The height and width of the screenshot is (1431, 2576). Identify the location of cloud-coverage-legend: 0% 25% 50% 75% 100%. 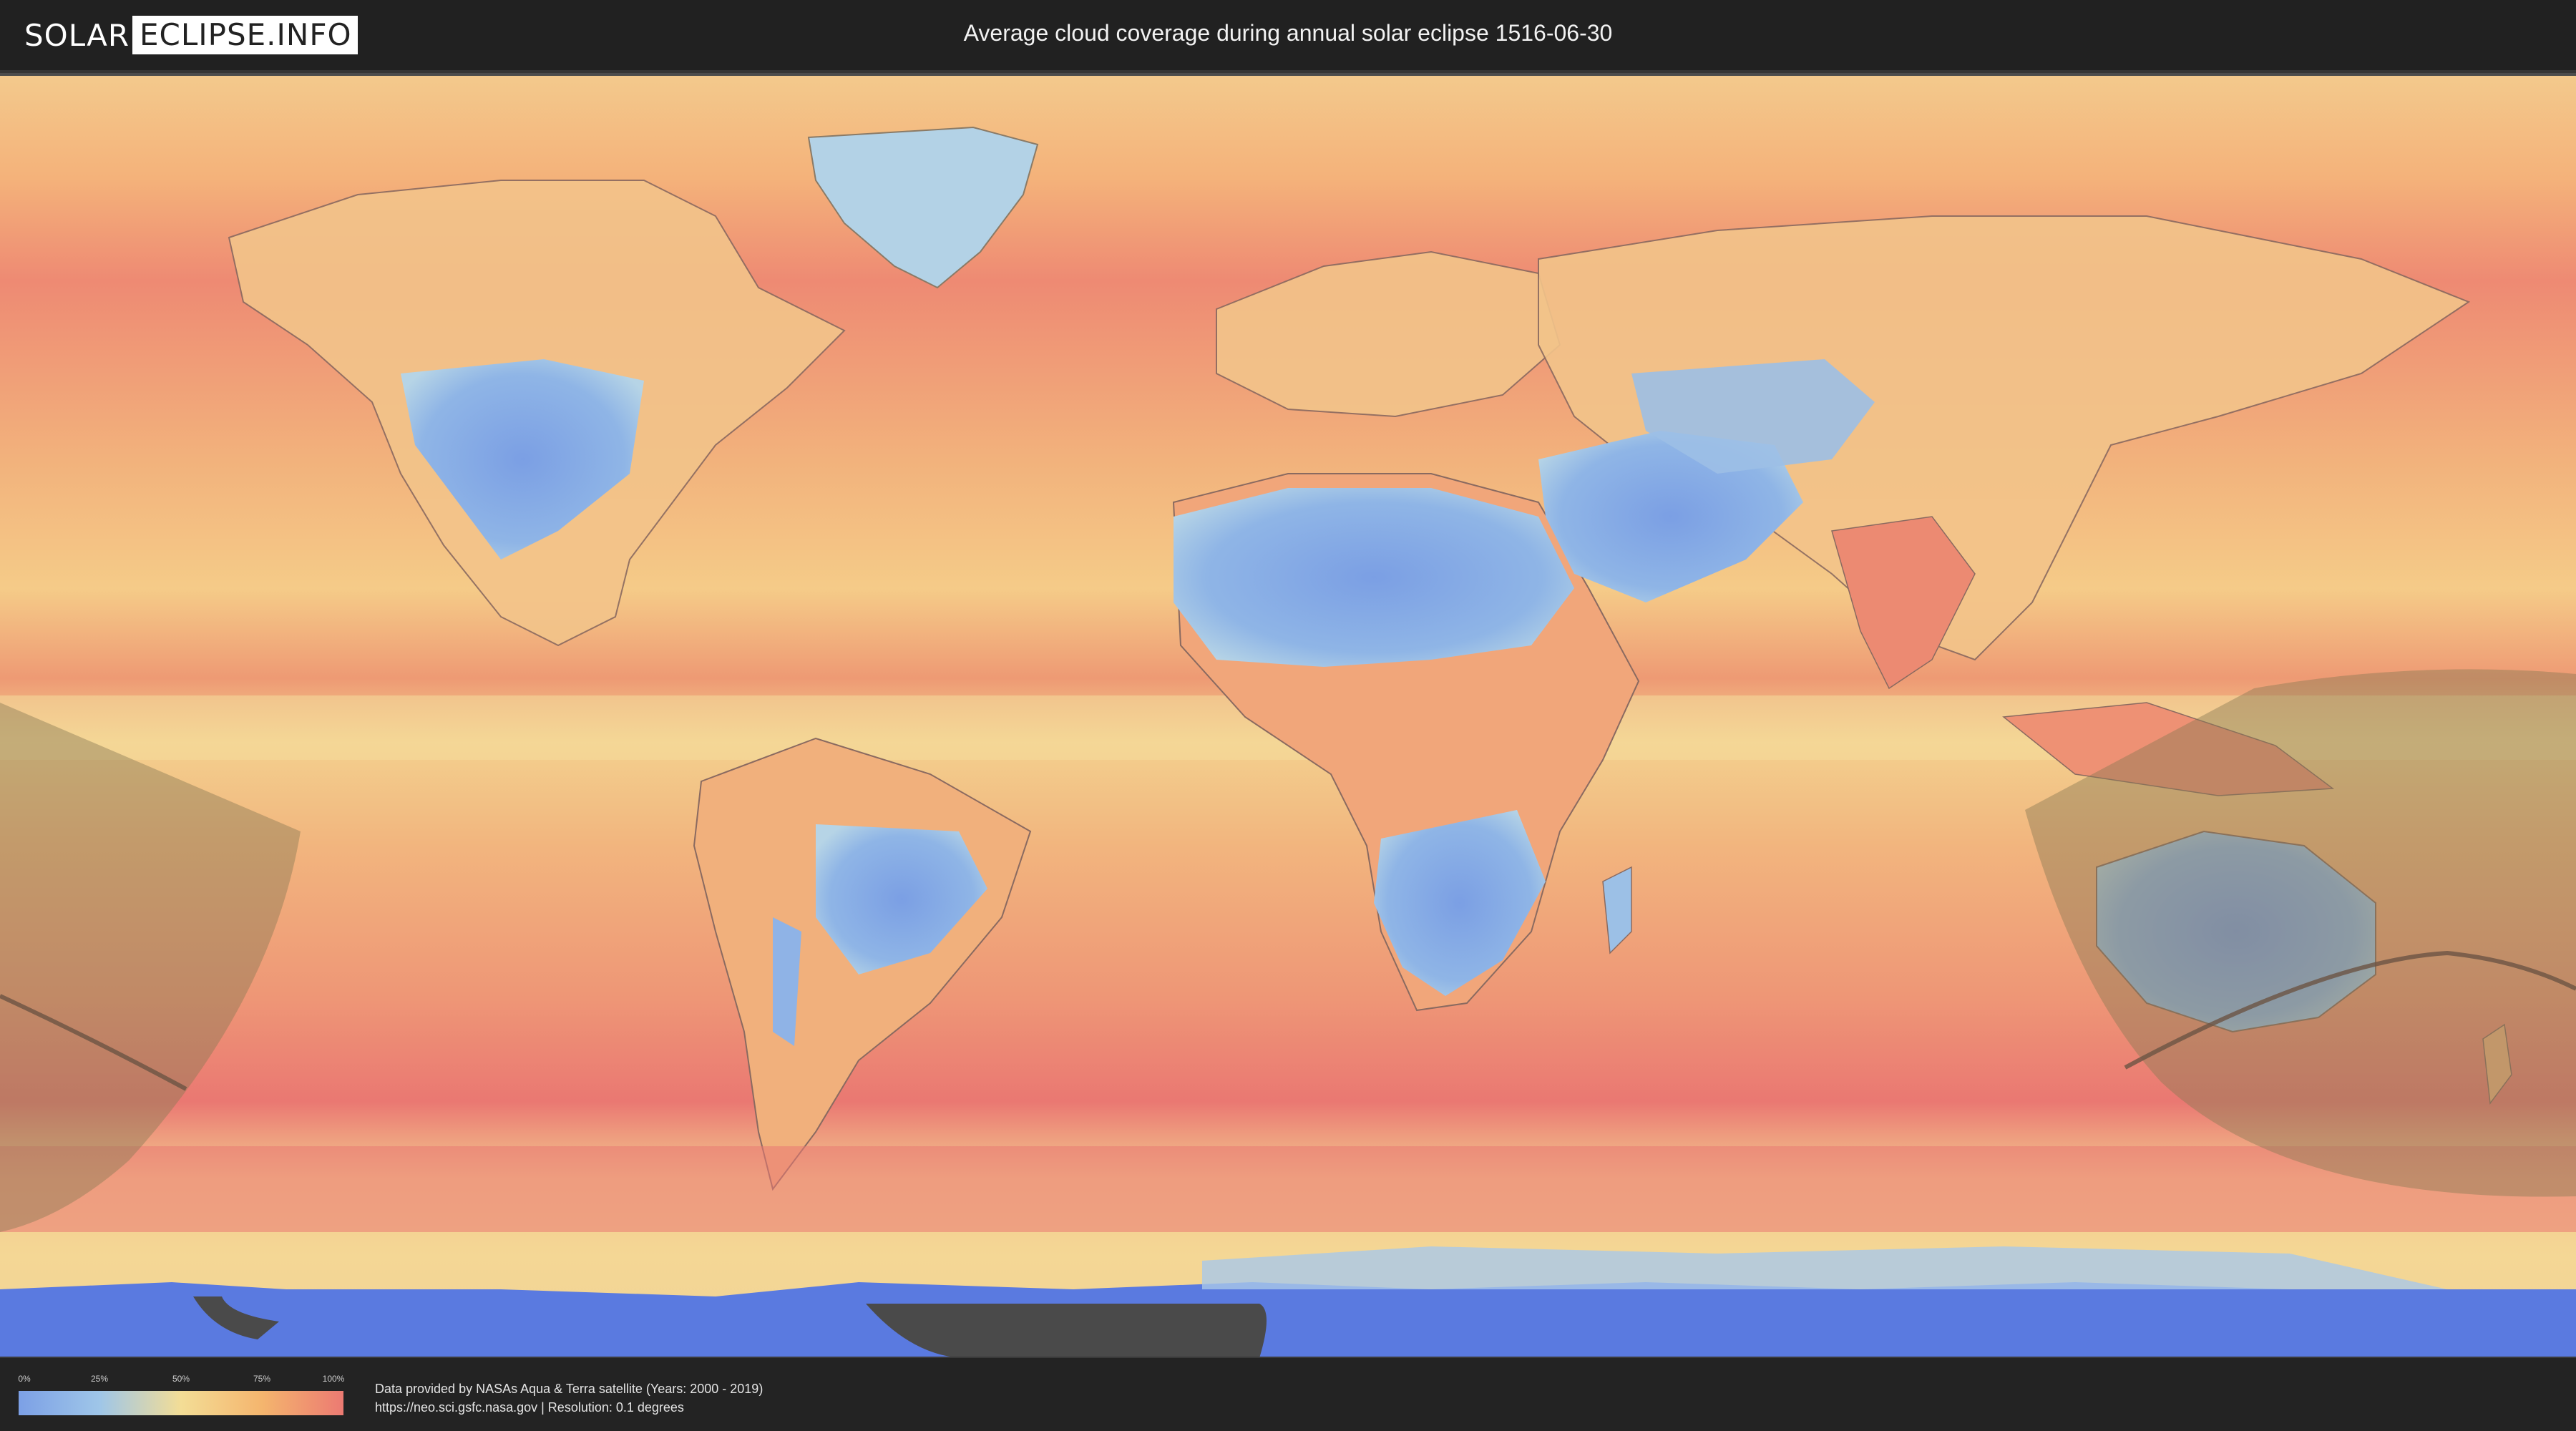
(181, 1394).